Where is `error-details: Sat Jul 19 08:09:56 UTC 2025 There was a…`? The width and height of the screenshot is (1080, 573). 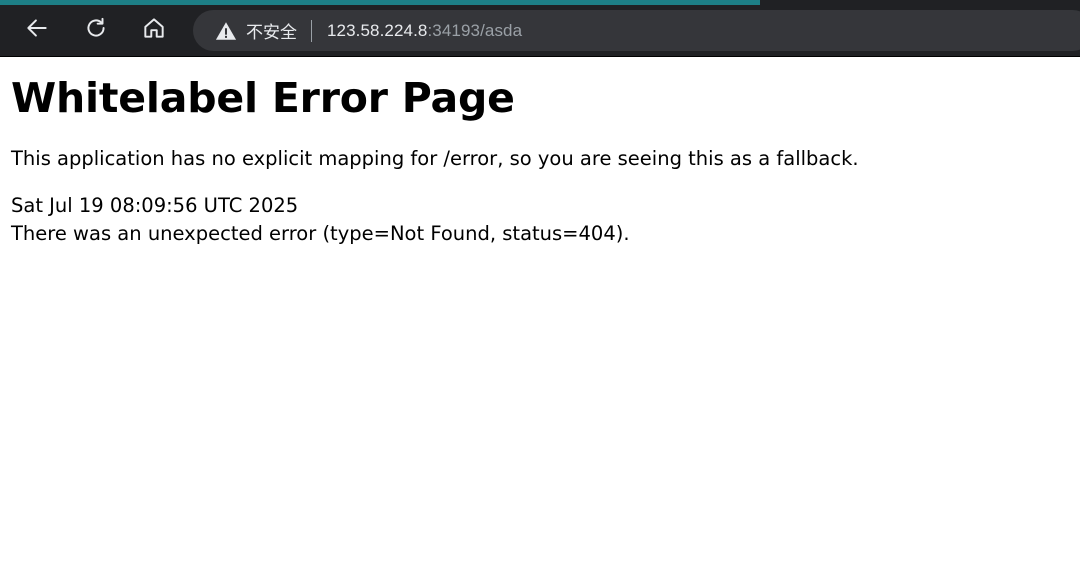 error-details: Sat Jul 19 08:09:56 UTC 2025 There was a… is located at coordinates (540, 220).